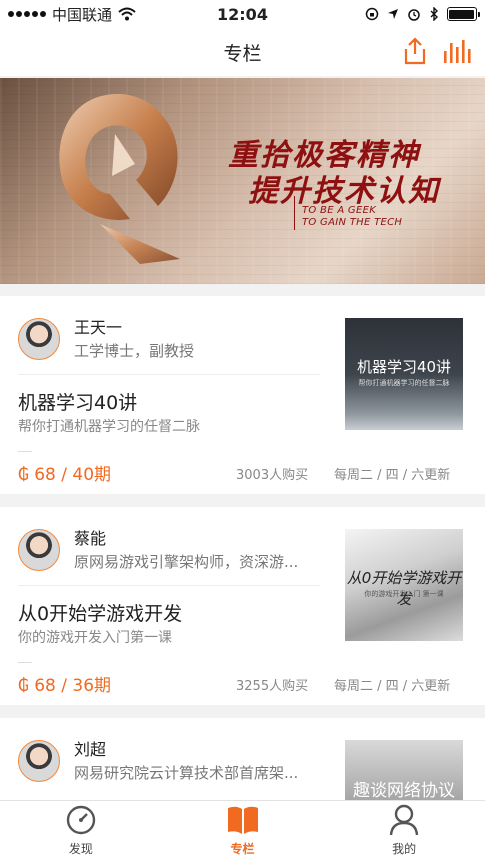  I want to click on tab-label: 专栏, so click(242, 849).